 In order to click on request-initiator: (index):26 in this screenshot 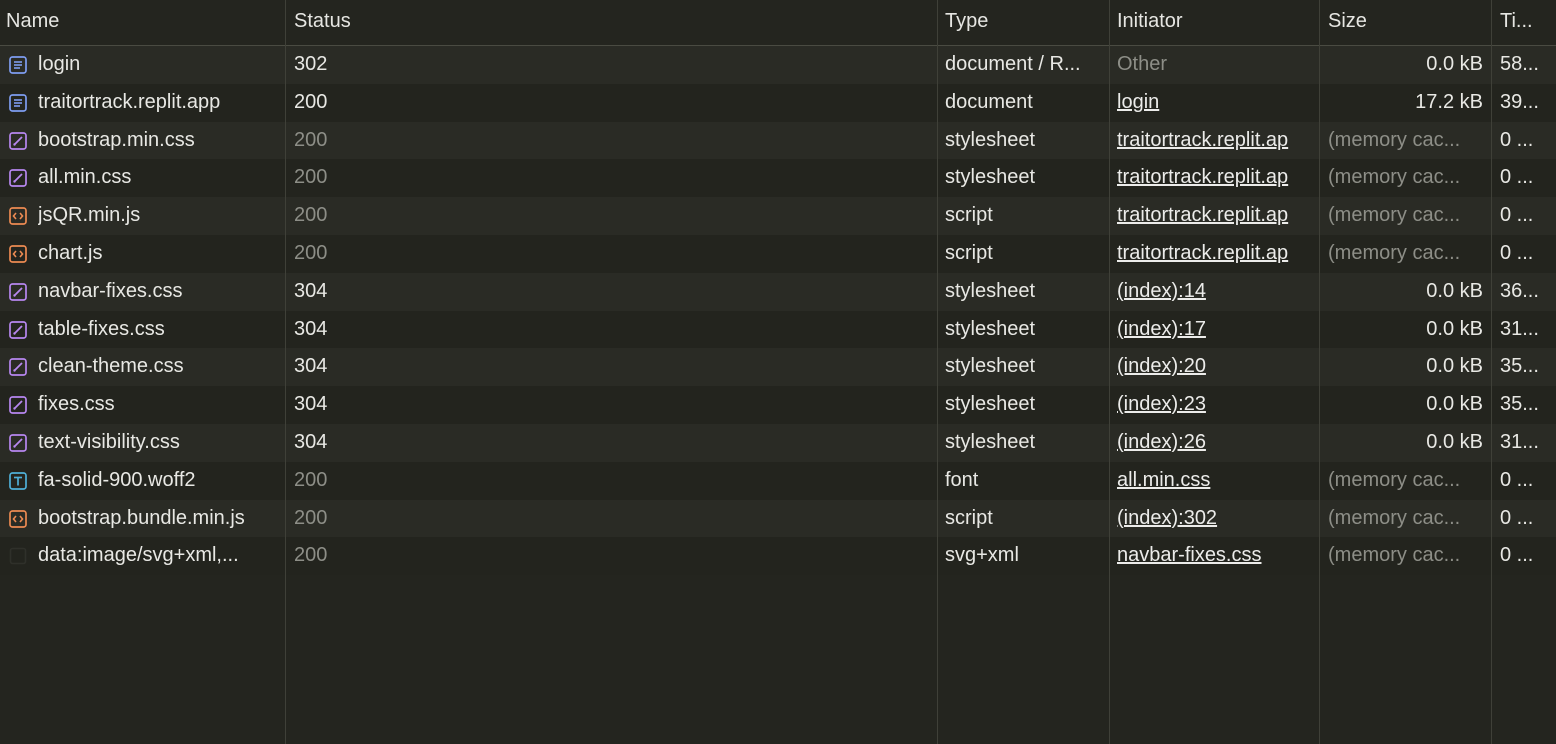, I will do `click(1218, 443)`.